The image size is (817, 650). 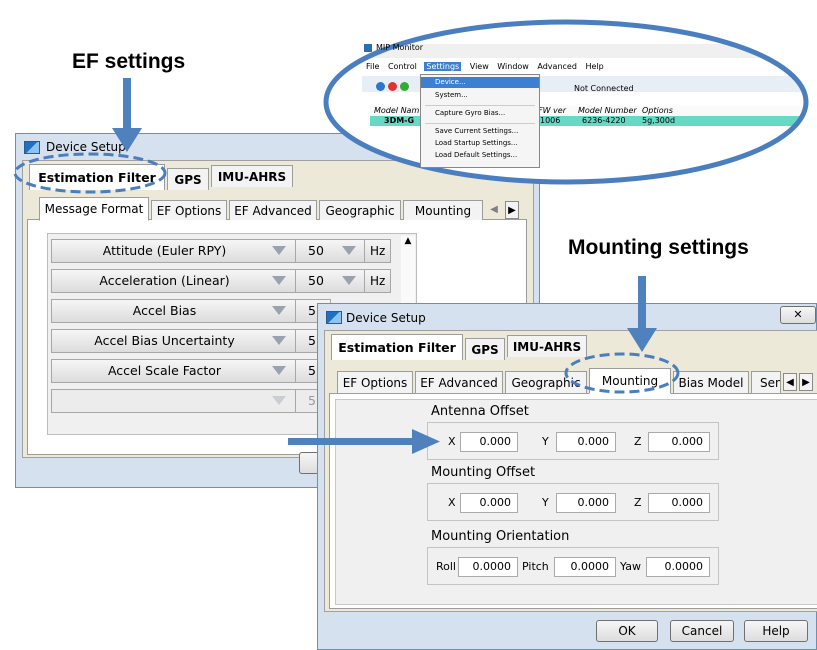 I want to click on dialog-2-title: Device Setup, so click(x=386, y=318).